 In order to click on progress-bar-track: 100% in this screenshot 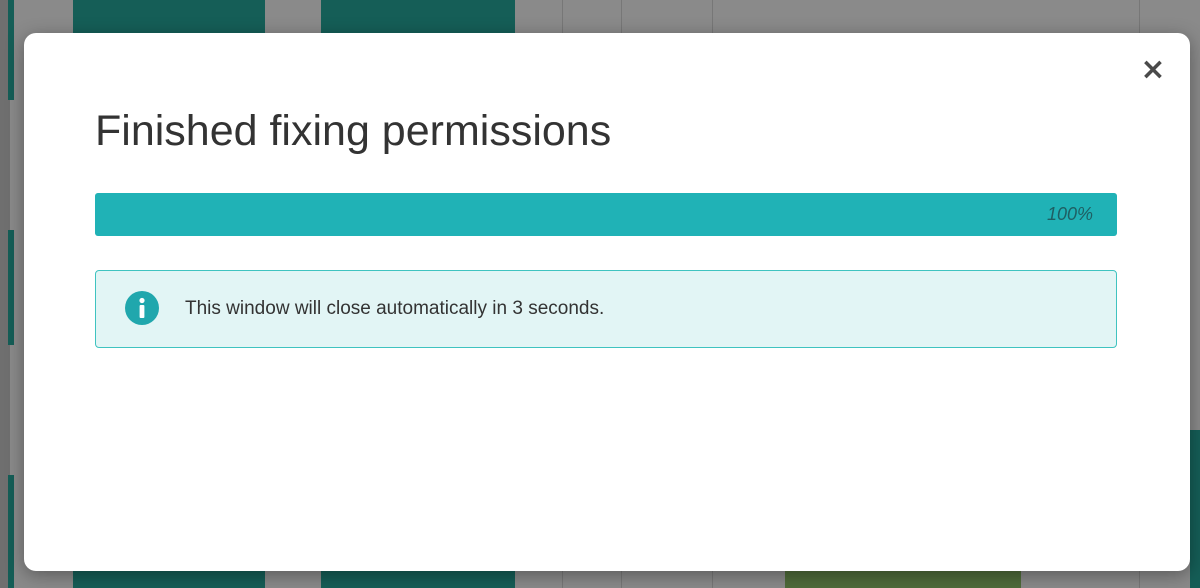, I will do `click(606, 214)`.